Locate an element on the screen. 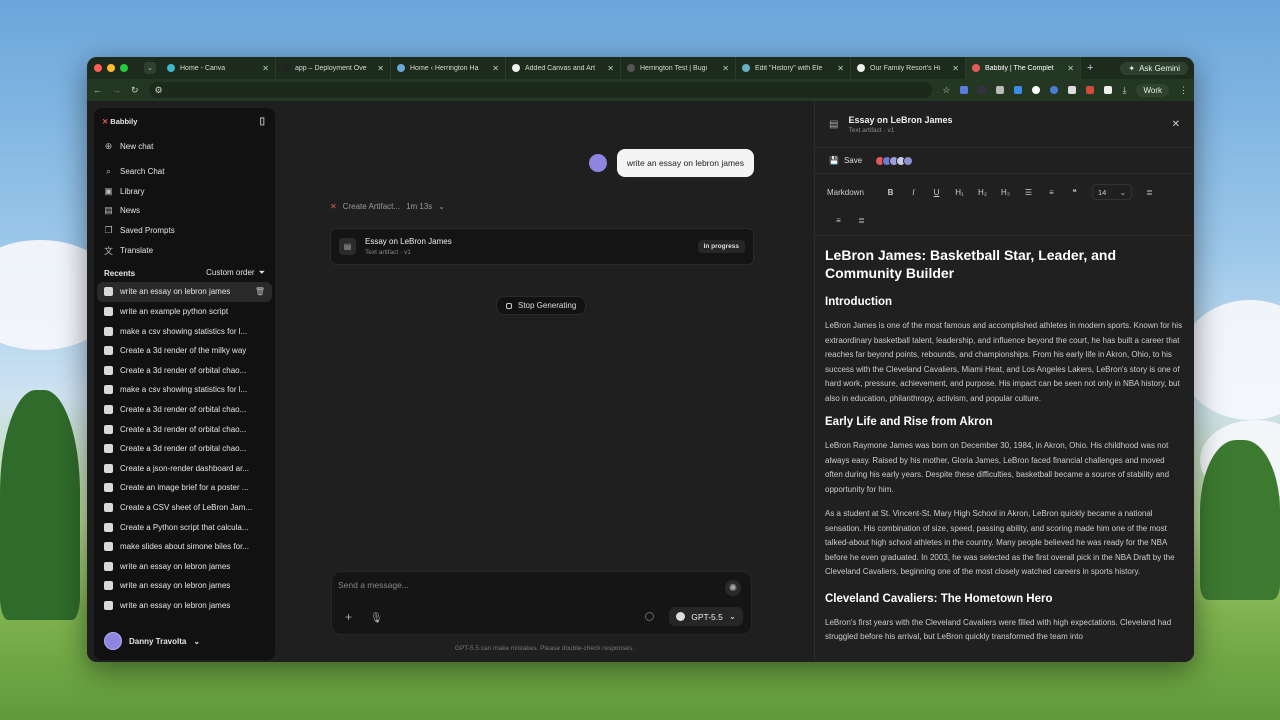 Image resolution: width=1280 pixels, height=720 pixels. collapse-sidebar-icon: ▯ is located at coordinates (262, 121).